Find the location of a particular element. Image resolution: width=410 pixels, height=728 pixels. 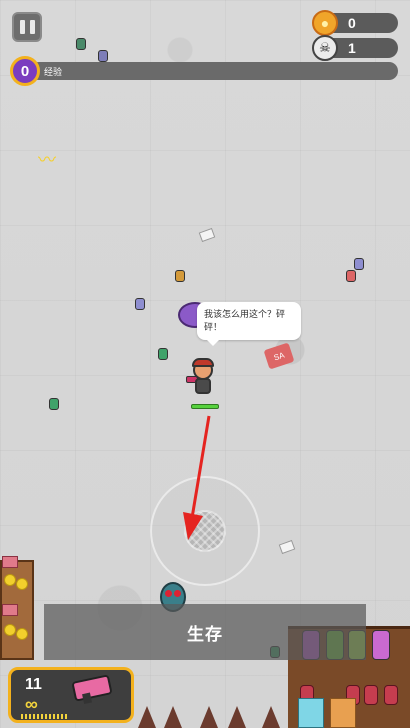

level-badge: 0 is located at coordinates (25, 71).